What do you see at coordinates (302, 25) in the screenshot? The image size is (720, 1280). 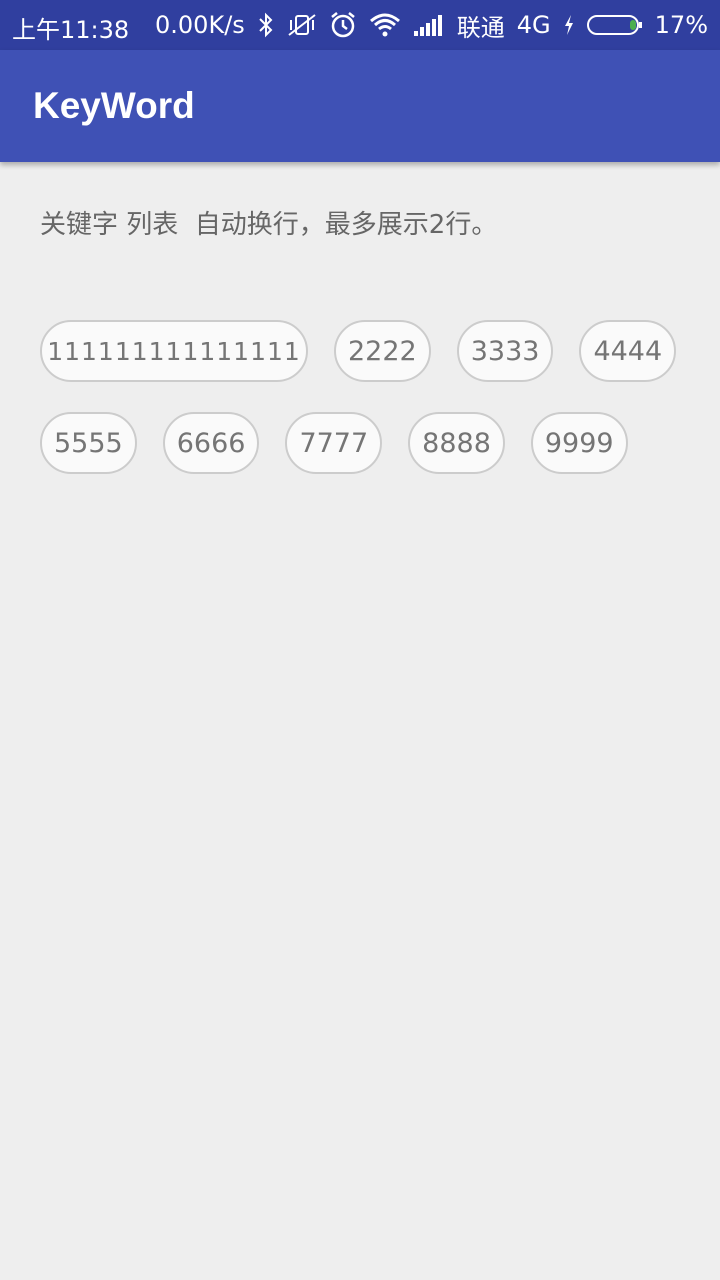 I see `vibrate-off-icon` at bounding box center [302, 25].